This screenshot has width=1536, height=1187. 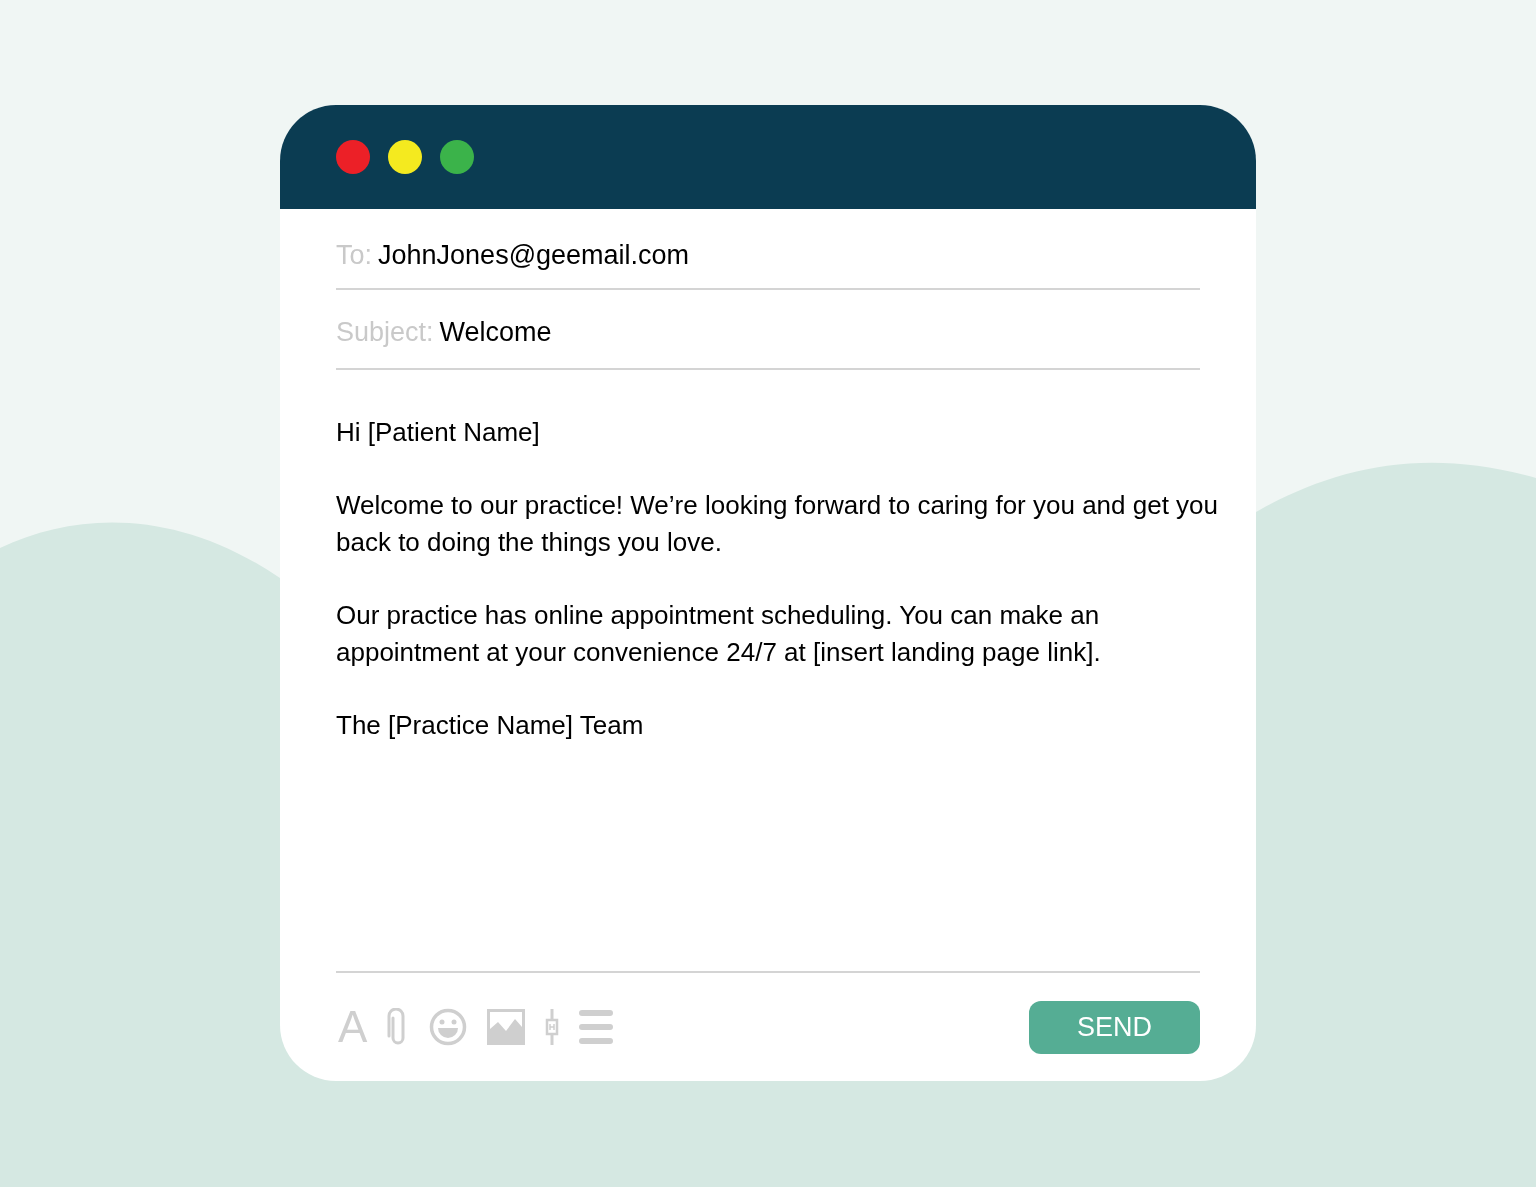 What do you see at coordinates (552, 1027) in the screenshot?
I see `signature-icon` at bounding box center [552, 1027].